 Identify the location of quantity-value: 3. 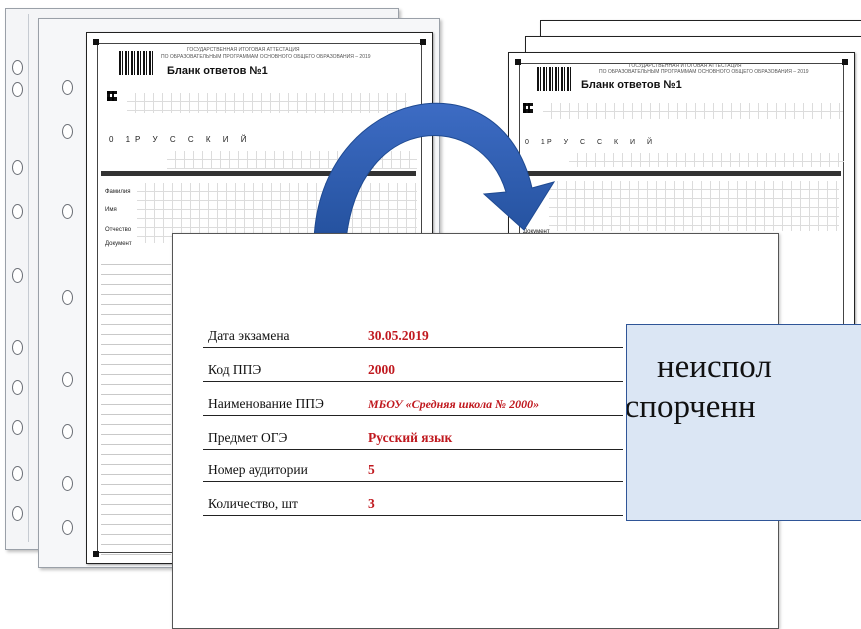
(371, 503).